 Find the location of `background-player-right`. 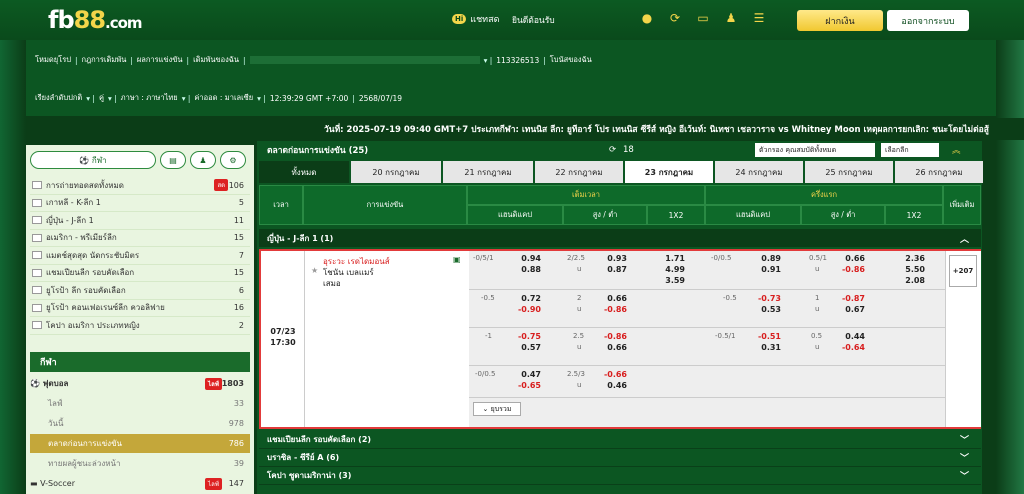

background-player-right is located at coordinates (1010, 267).